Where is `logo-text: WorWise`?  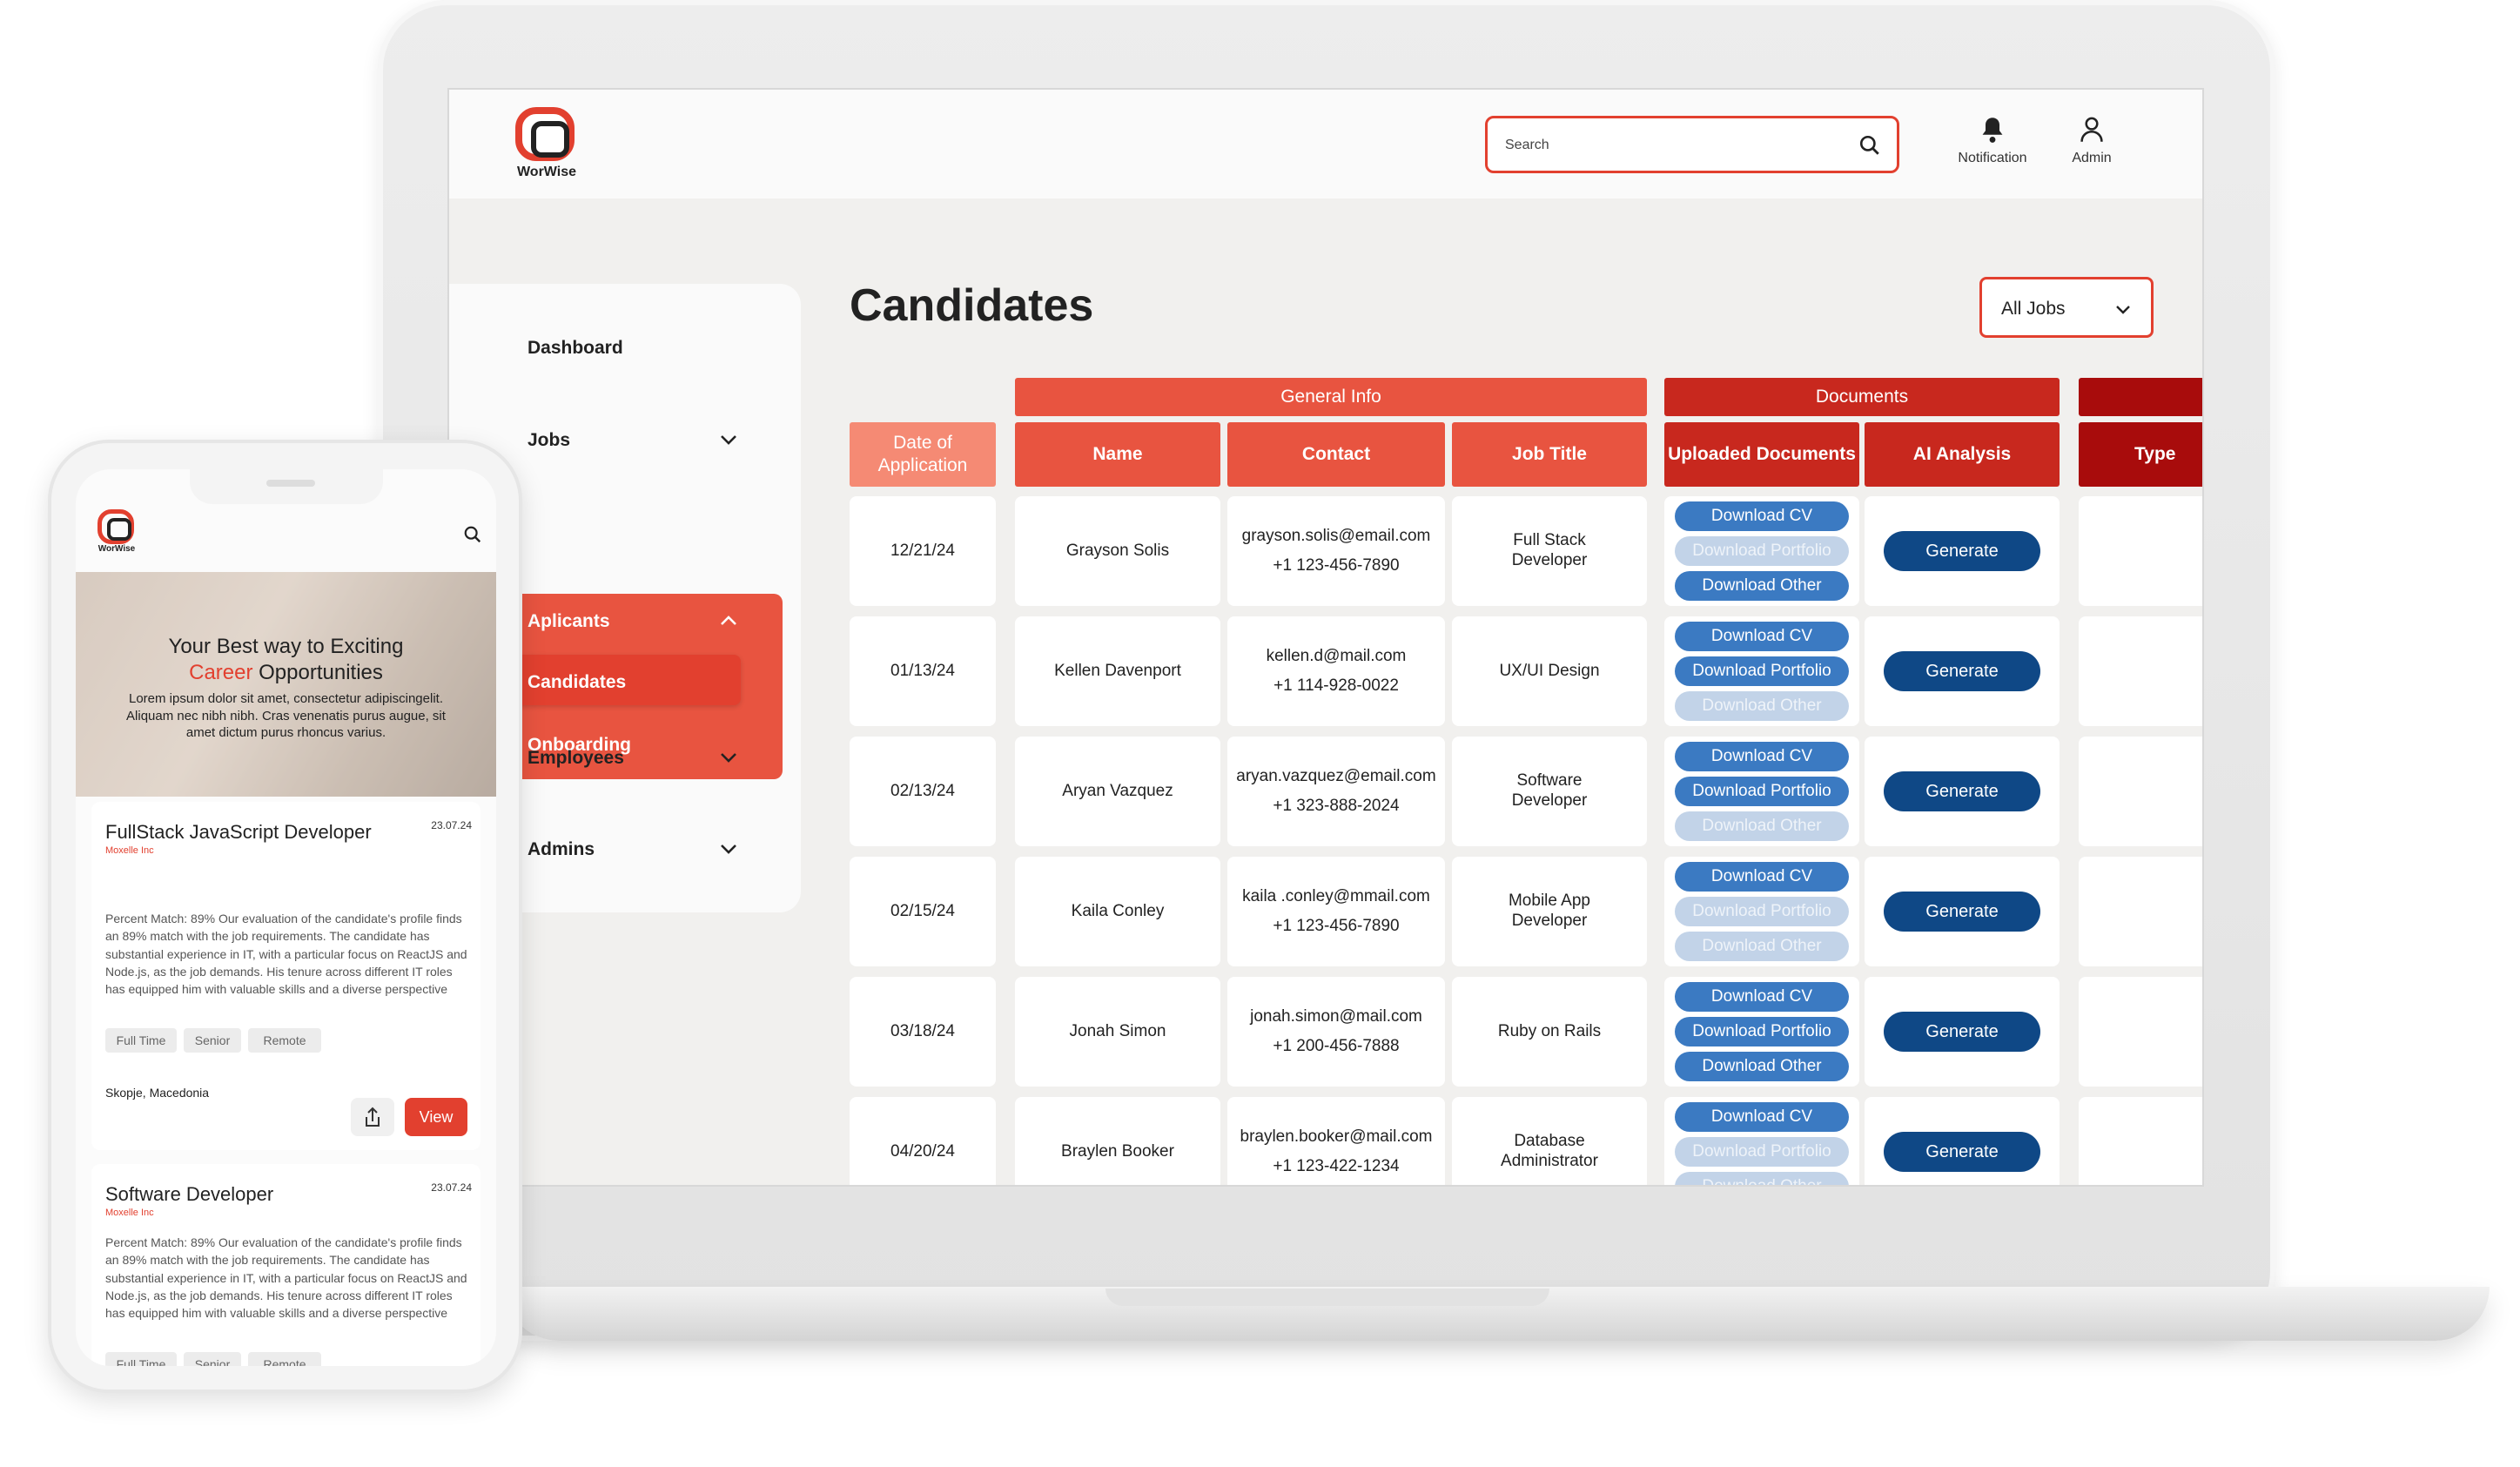 logo-text: WorWise is located at coordinates (546, 172).